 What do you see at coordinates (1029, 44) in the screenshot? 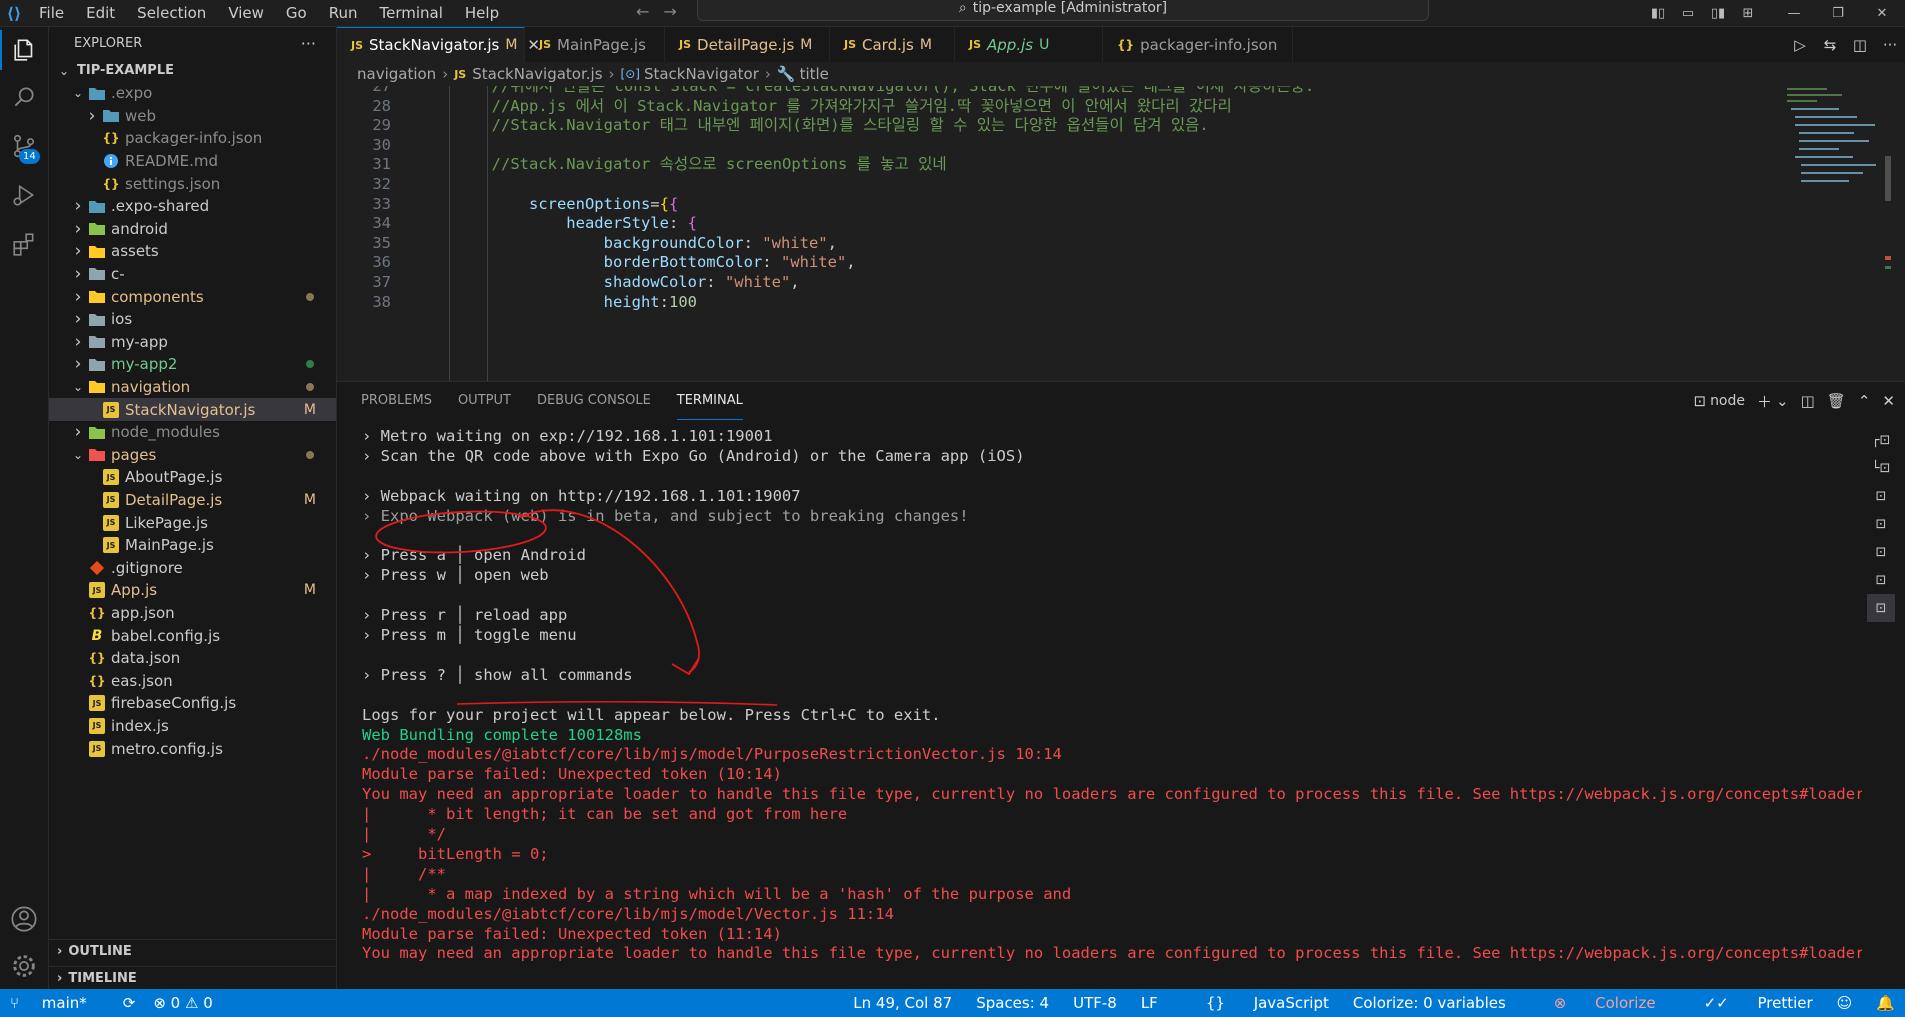
I see `editor-tab: JS App.js U` at bounding box center [1029, 44].